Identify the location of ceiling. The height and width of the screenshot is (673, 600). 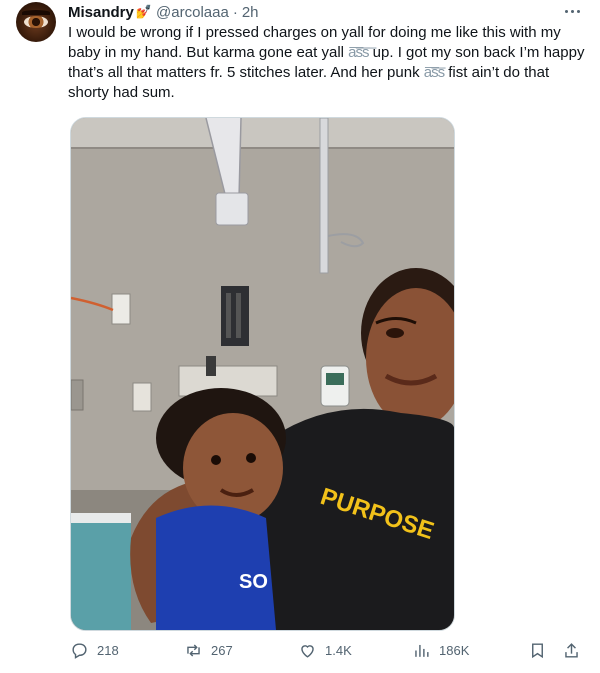
(262, 133).